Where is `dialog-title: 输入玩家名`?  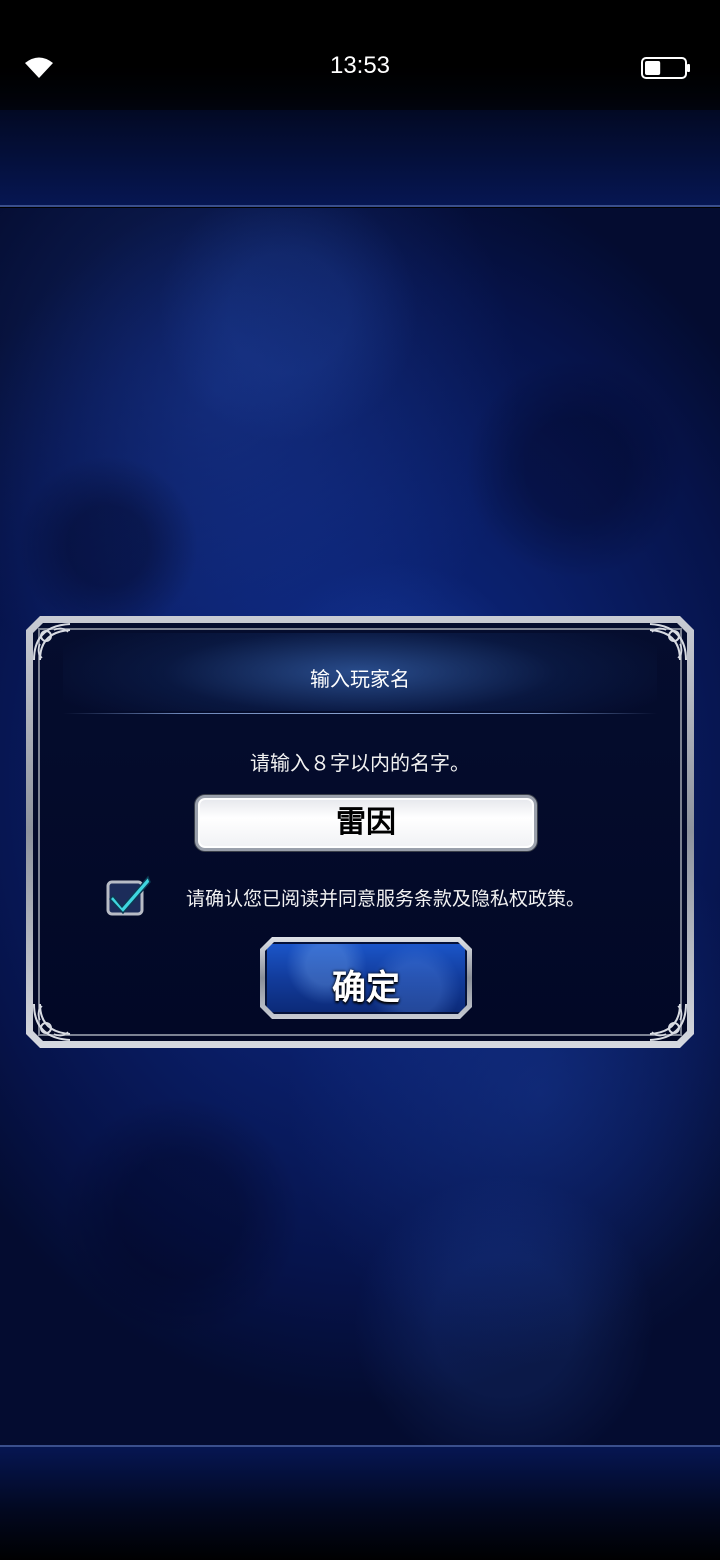
dialog-title: 输入玩家名 is located at coordinates (360, 679).